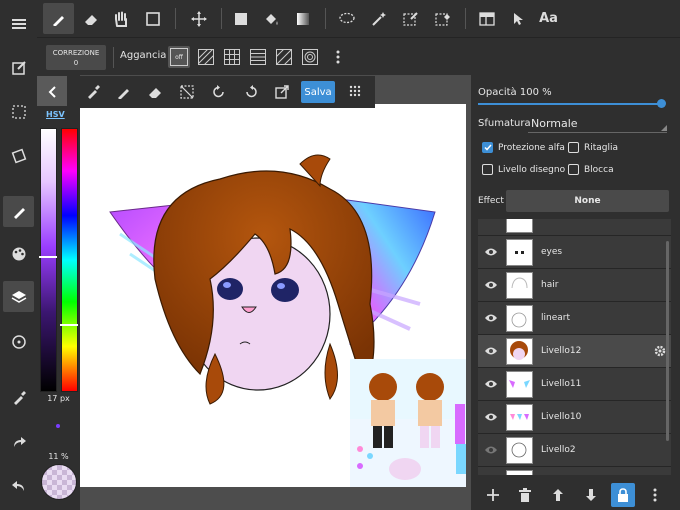  Describe the element at coordinates (410, 18) in the screenshot. I see `select-pen-icon` at that location.